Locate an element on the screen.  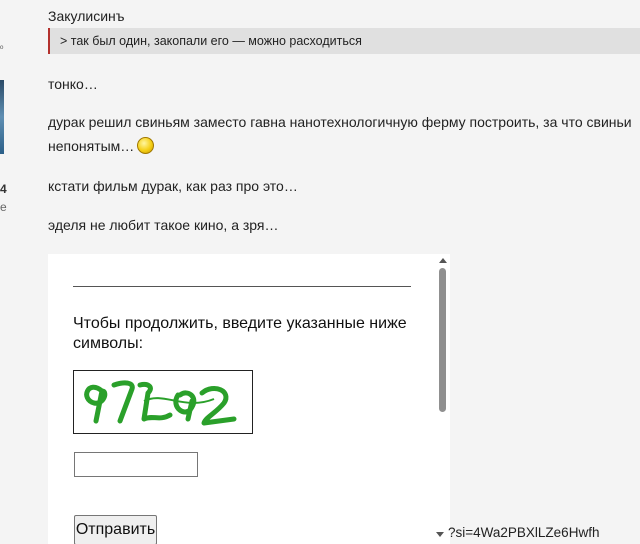
scrollbar-thumb is located at coordinates (442, 340).